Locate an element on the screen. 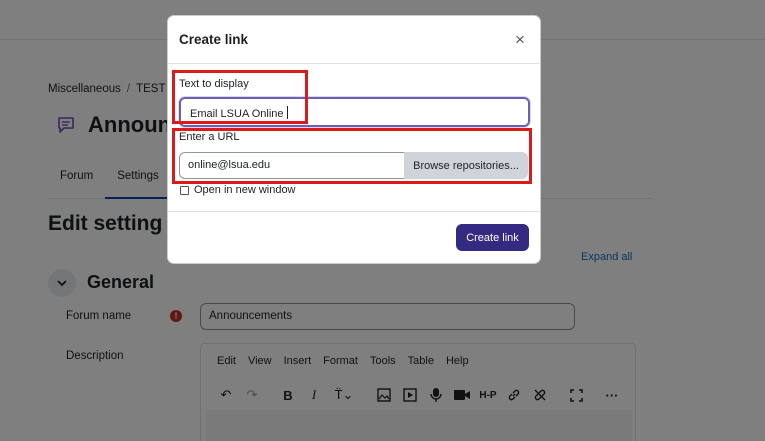 This screenshot has width=765, height=441. open-new-window-label: Open in new window is located at coordinates (245, 190).